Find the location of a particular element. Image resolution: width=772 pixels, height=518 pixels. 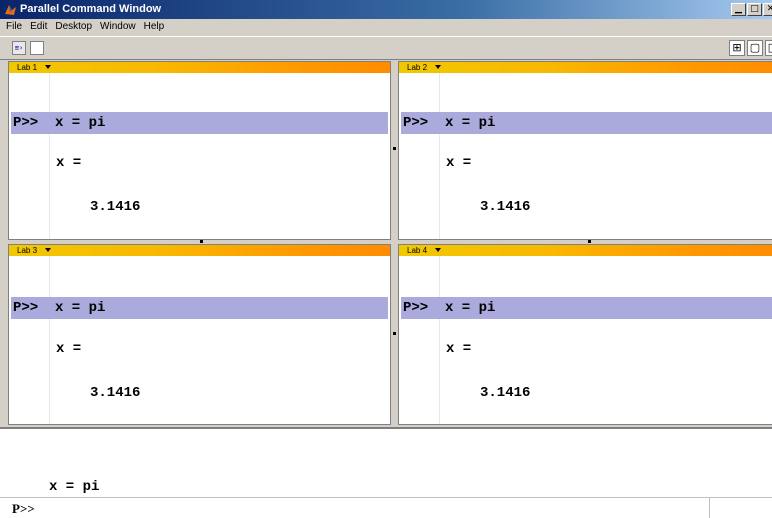

history-command: x = pi is located at coordinates (74, 487).